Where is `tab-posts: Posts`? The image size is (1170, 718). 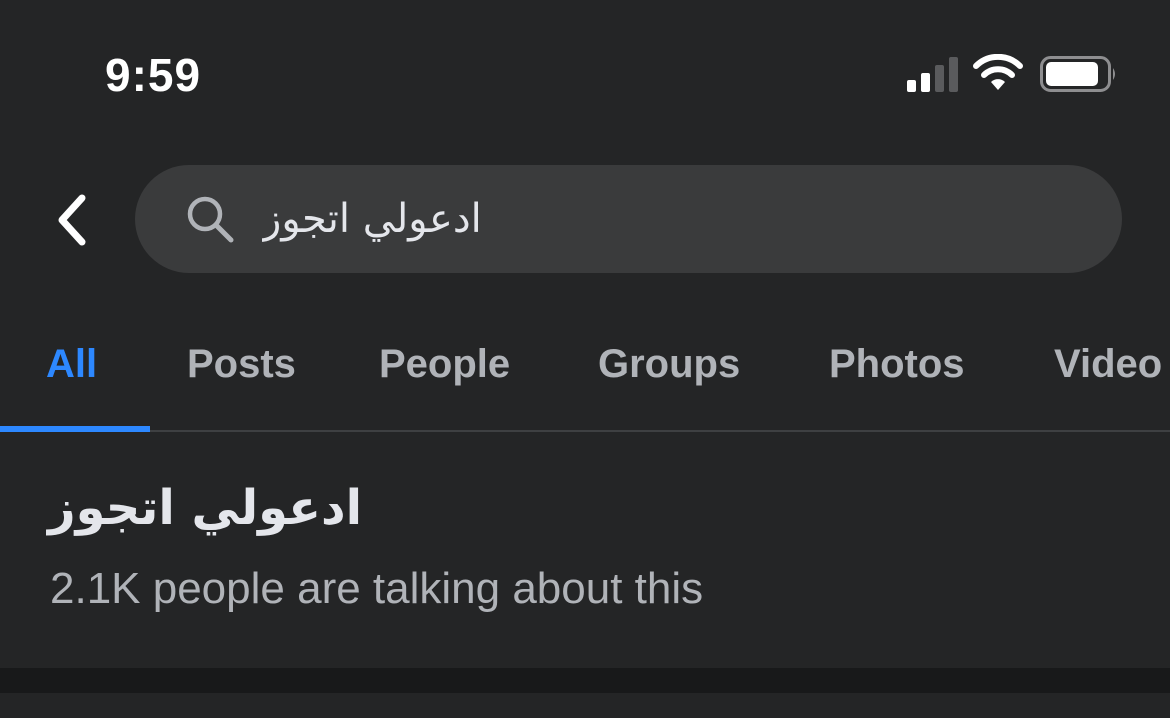 tab-posts: Posts is located at coordinates (241, 364).